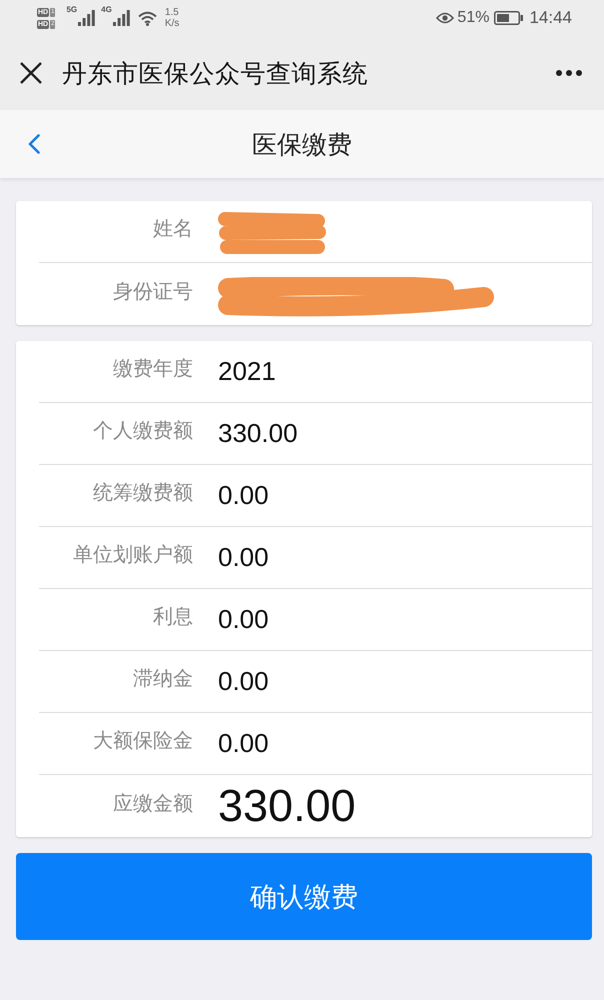 This screenshot has width=604, height=1000. I want to click on close-icon, so click(31, 73).